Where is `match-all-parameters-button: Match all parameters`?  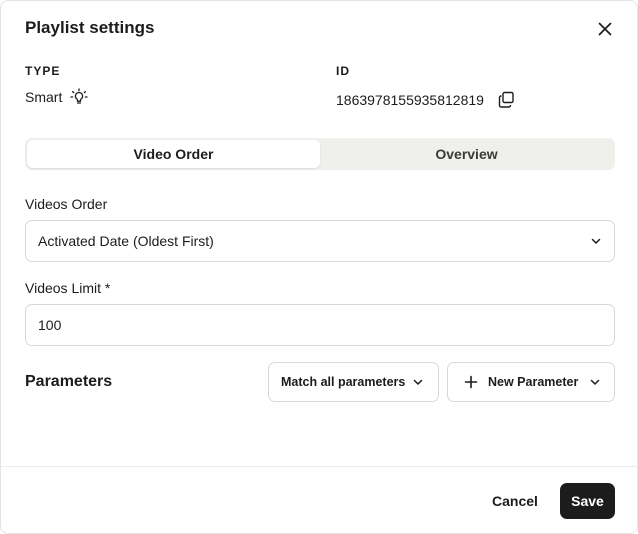
match-all-parameters-button: Match all parameters is located at coordinates (353, 382).